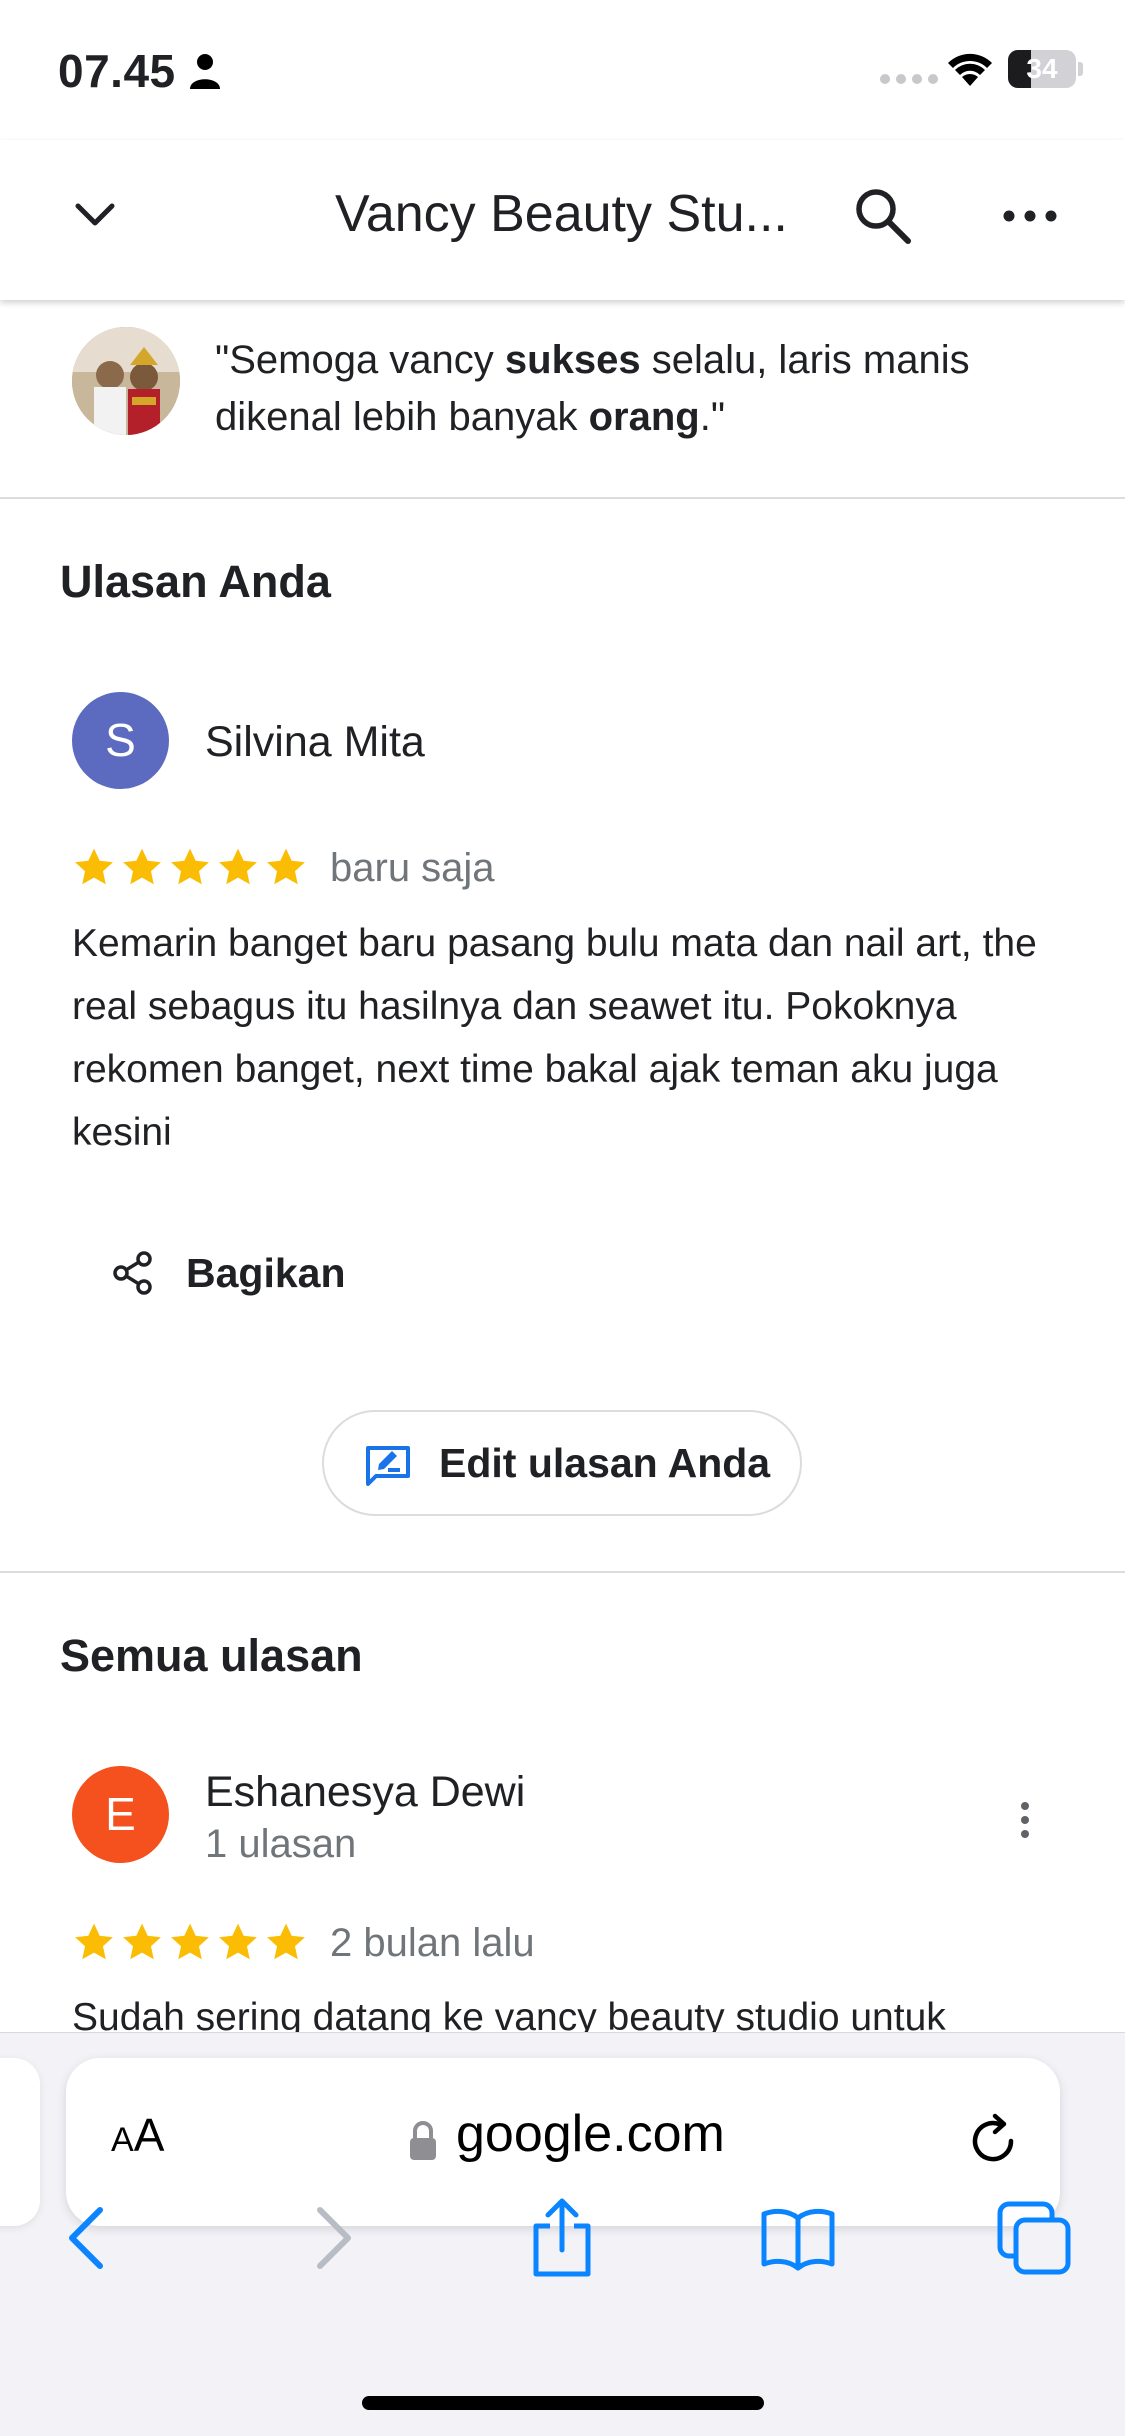 Image resolution: width=1125 pixels, height=2436 pixels. What do you see at coordinates (95, 215) in the screenshot?
I see `chevron-down-icon` at bounding box center [95, 215].